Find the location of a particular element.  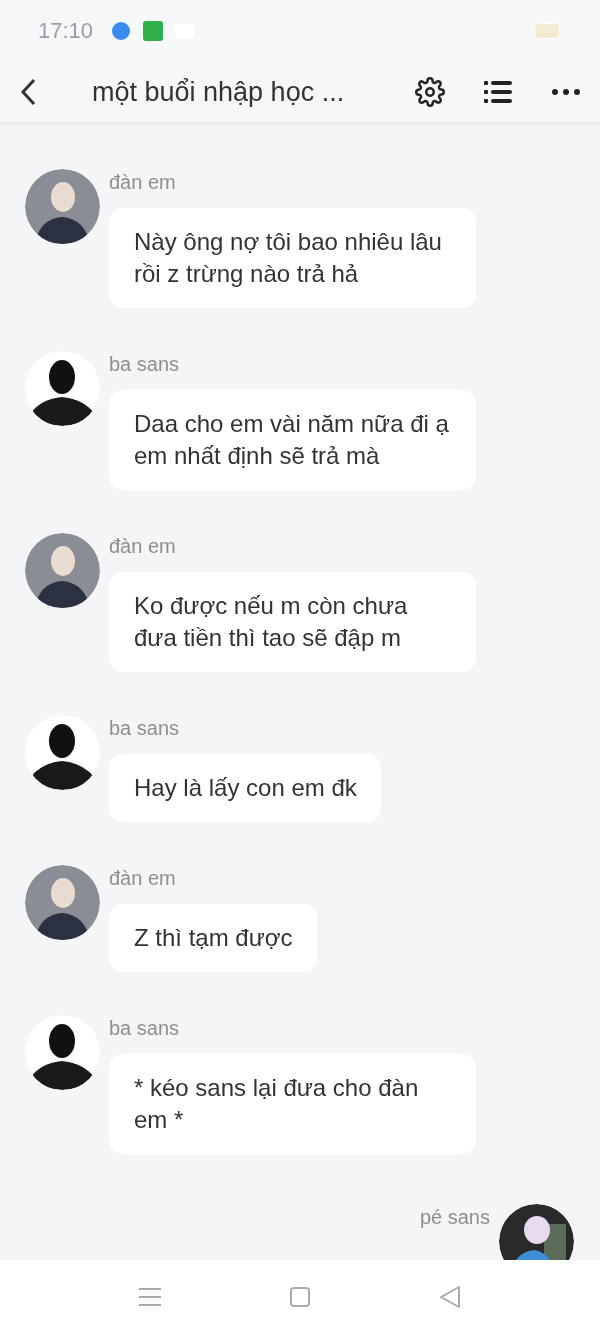

list-icon is located at coordinates (498, 92).